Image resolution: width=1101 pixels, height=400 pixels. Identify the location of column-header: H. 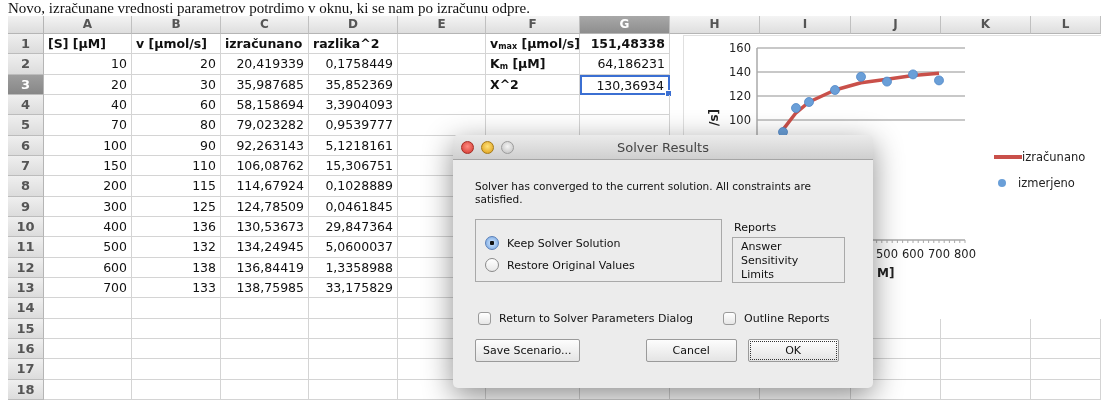
(715, 25).